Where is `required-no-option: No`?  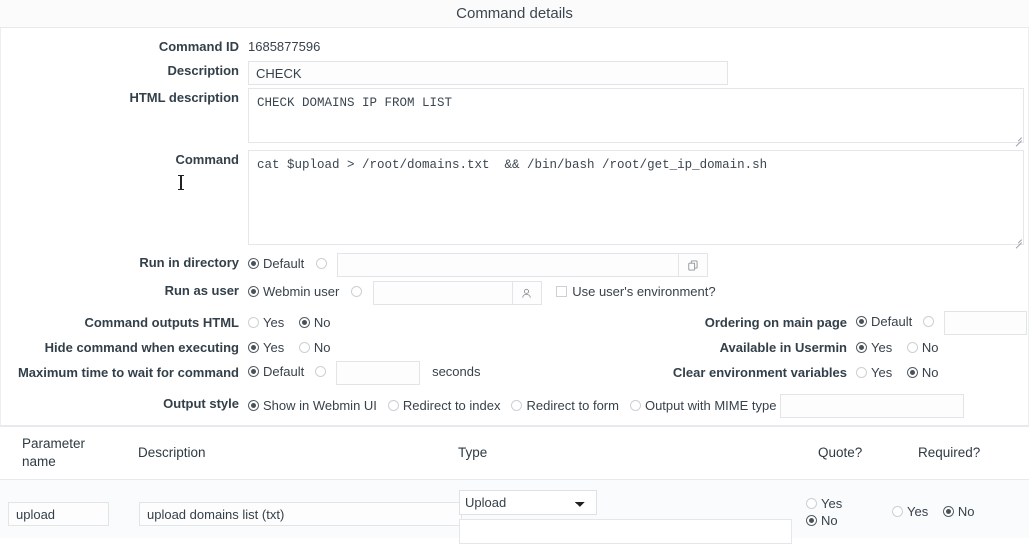
required-no-option: No is located at coordinates (958, 512).